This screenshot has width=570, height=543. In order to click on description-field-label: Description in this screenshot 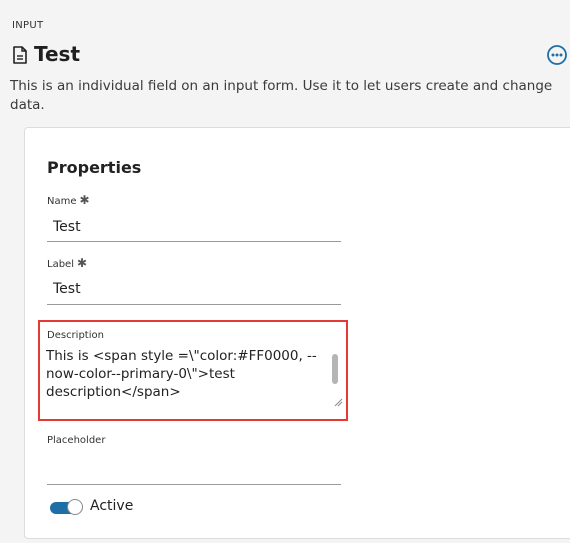, I will do `click(75, 335)`.